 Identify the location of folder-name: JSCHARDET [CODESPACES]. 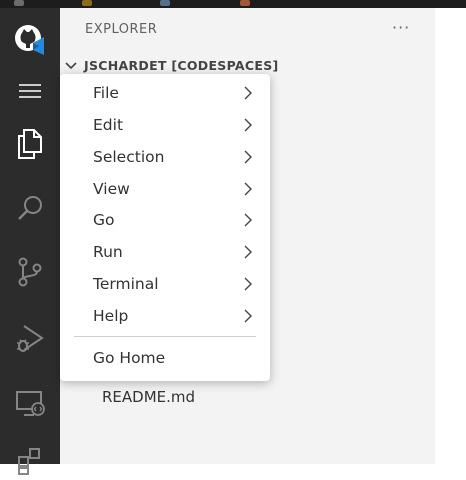
(181, 65).